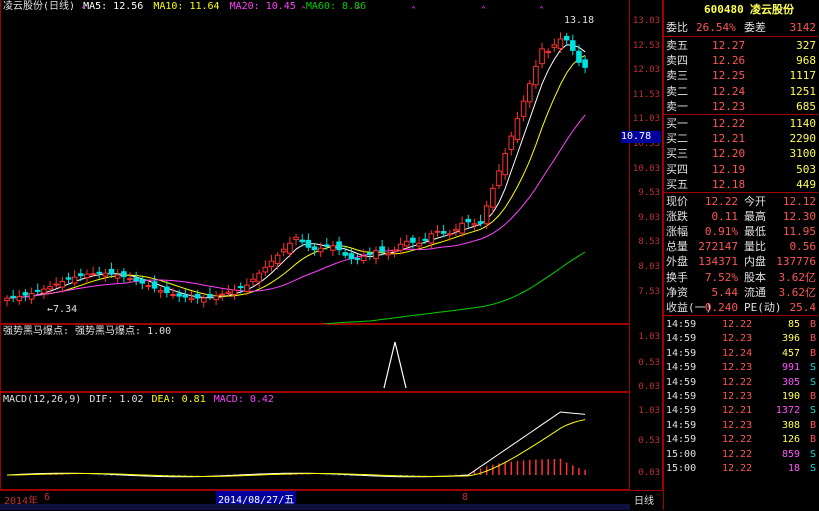 The image size is (819, 511). What do you see at coordinates (799, 217) in the screenshot?
I see `stat-value: 12.30` at bounding box center [799, 217].